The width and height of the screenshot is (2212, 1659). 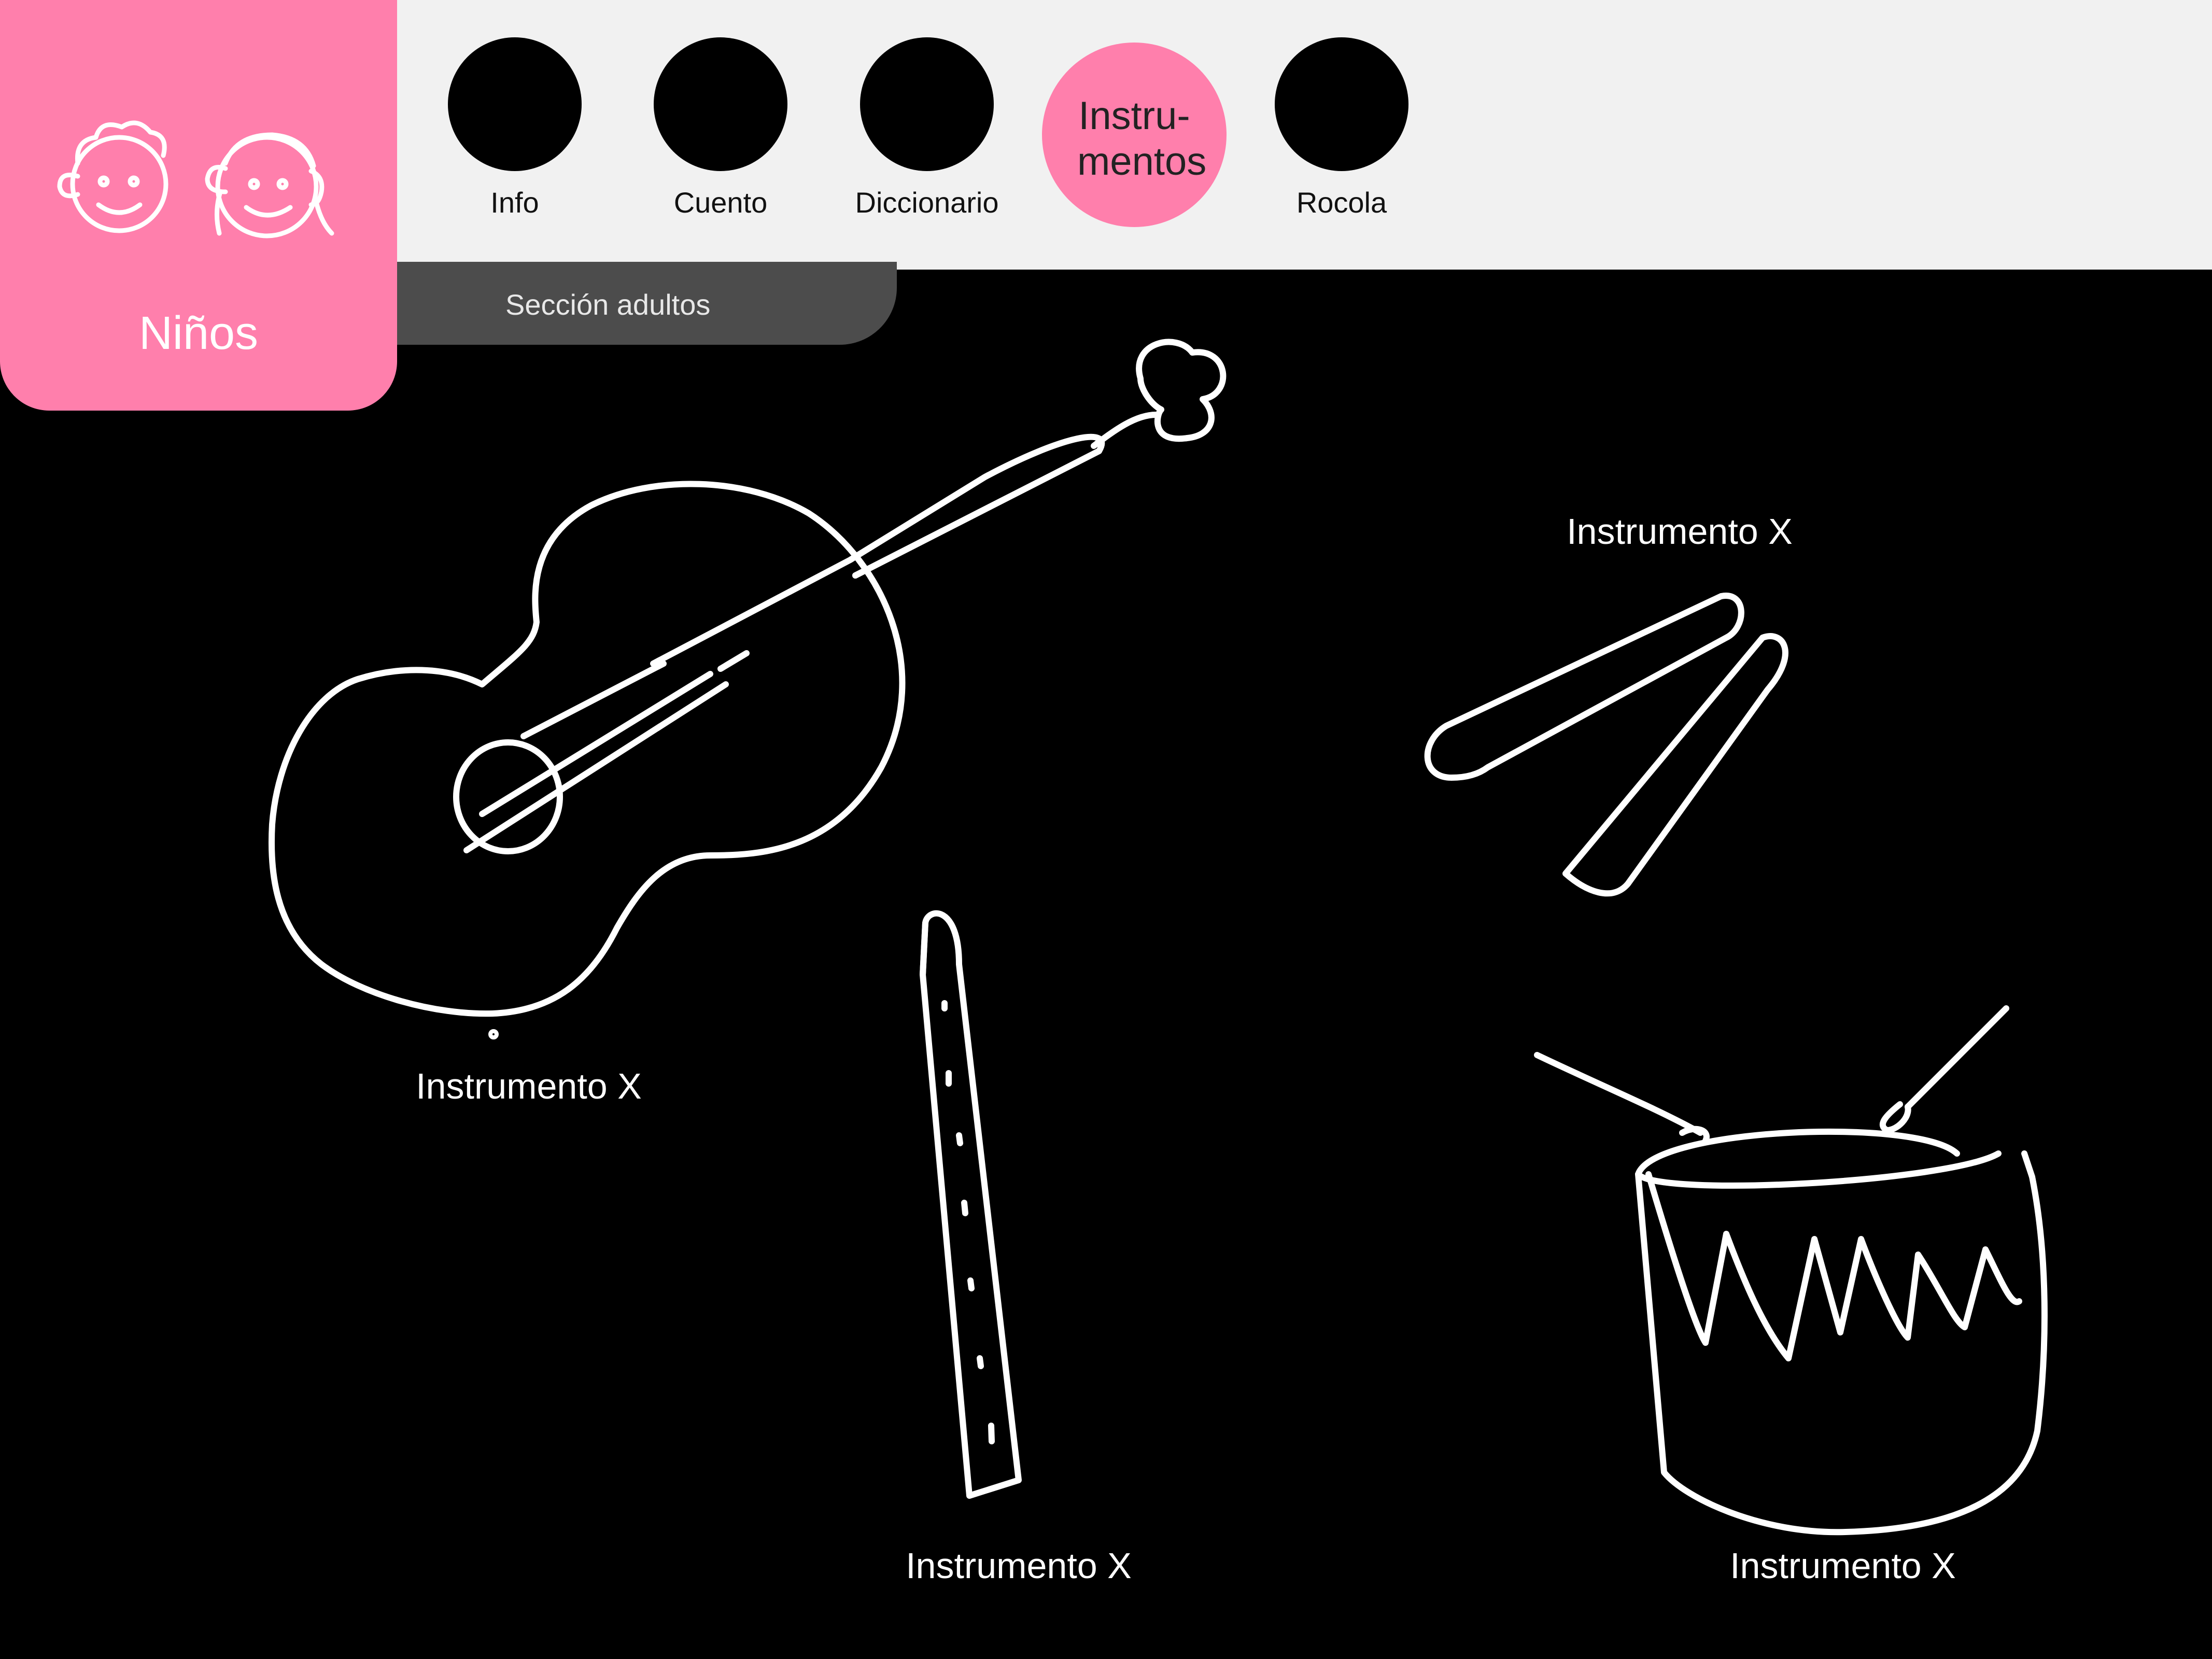 What do you see at coordinates (971, 1205) in the screenshot?
I see `flute-icon` at bounding box center [971, 1205].